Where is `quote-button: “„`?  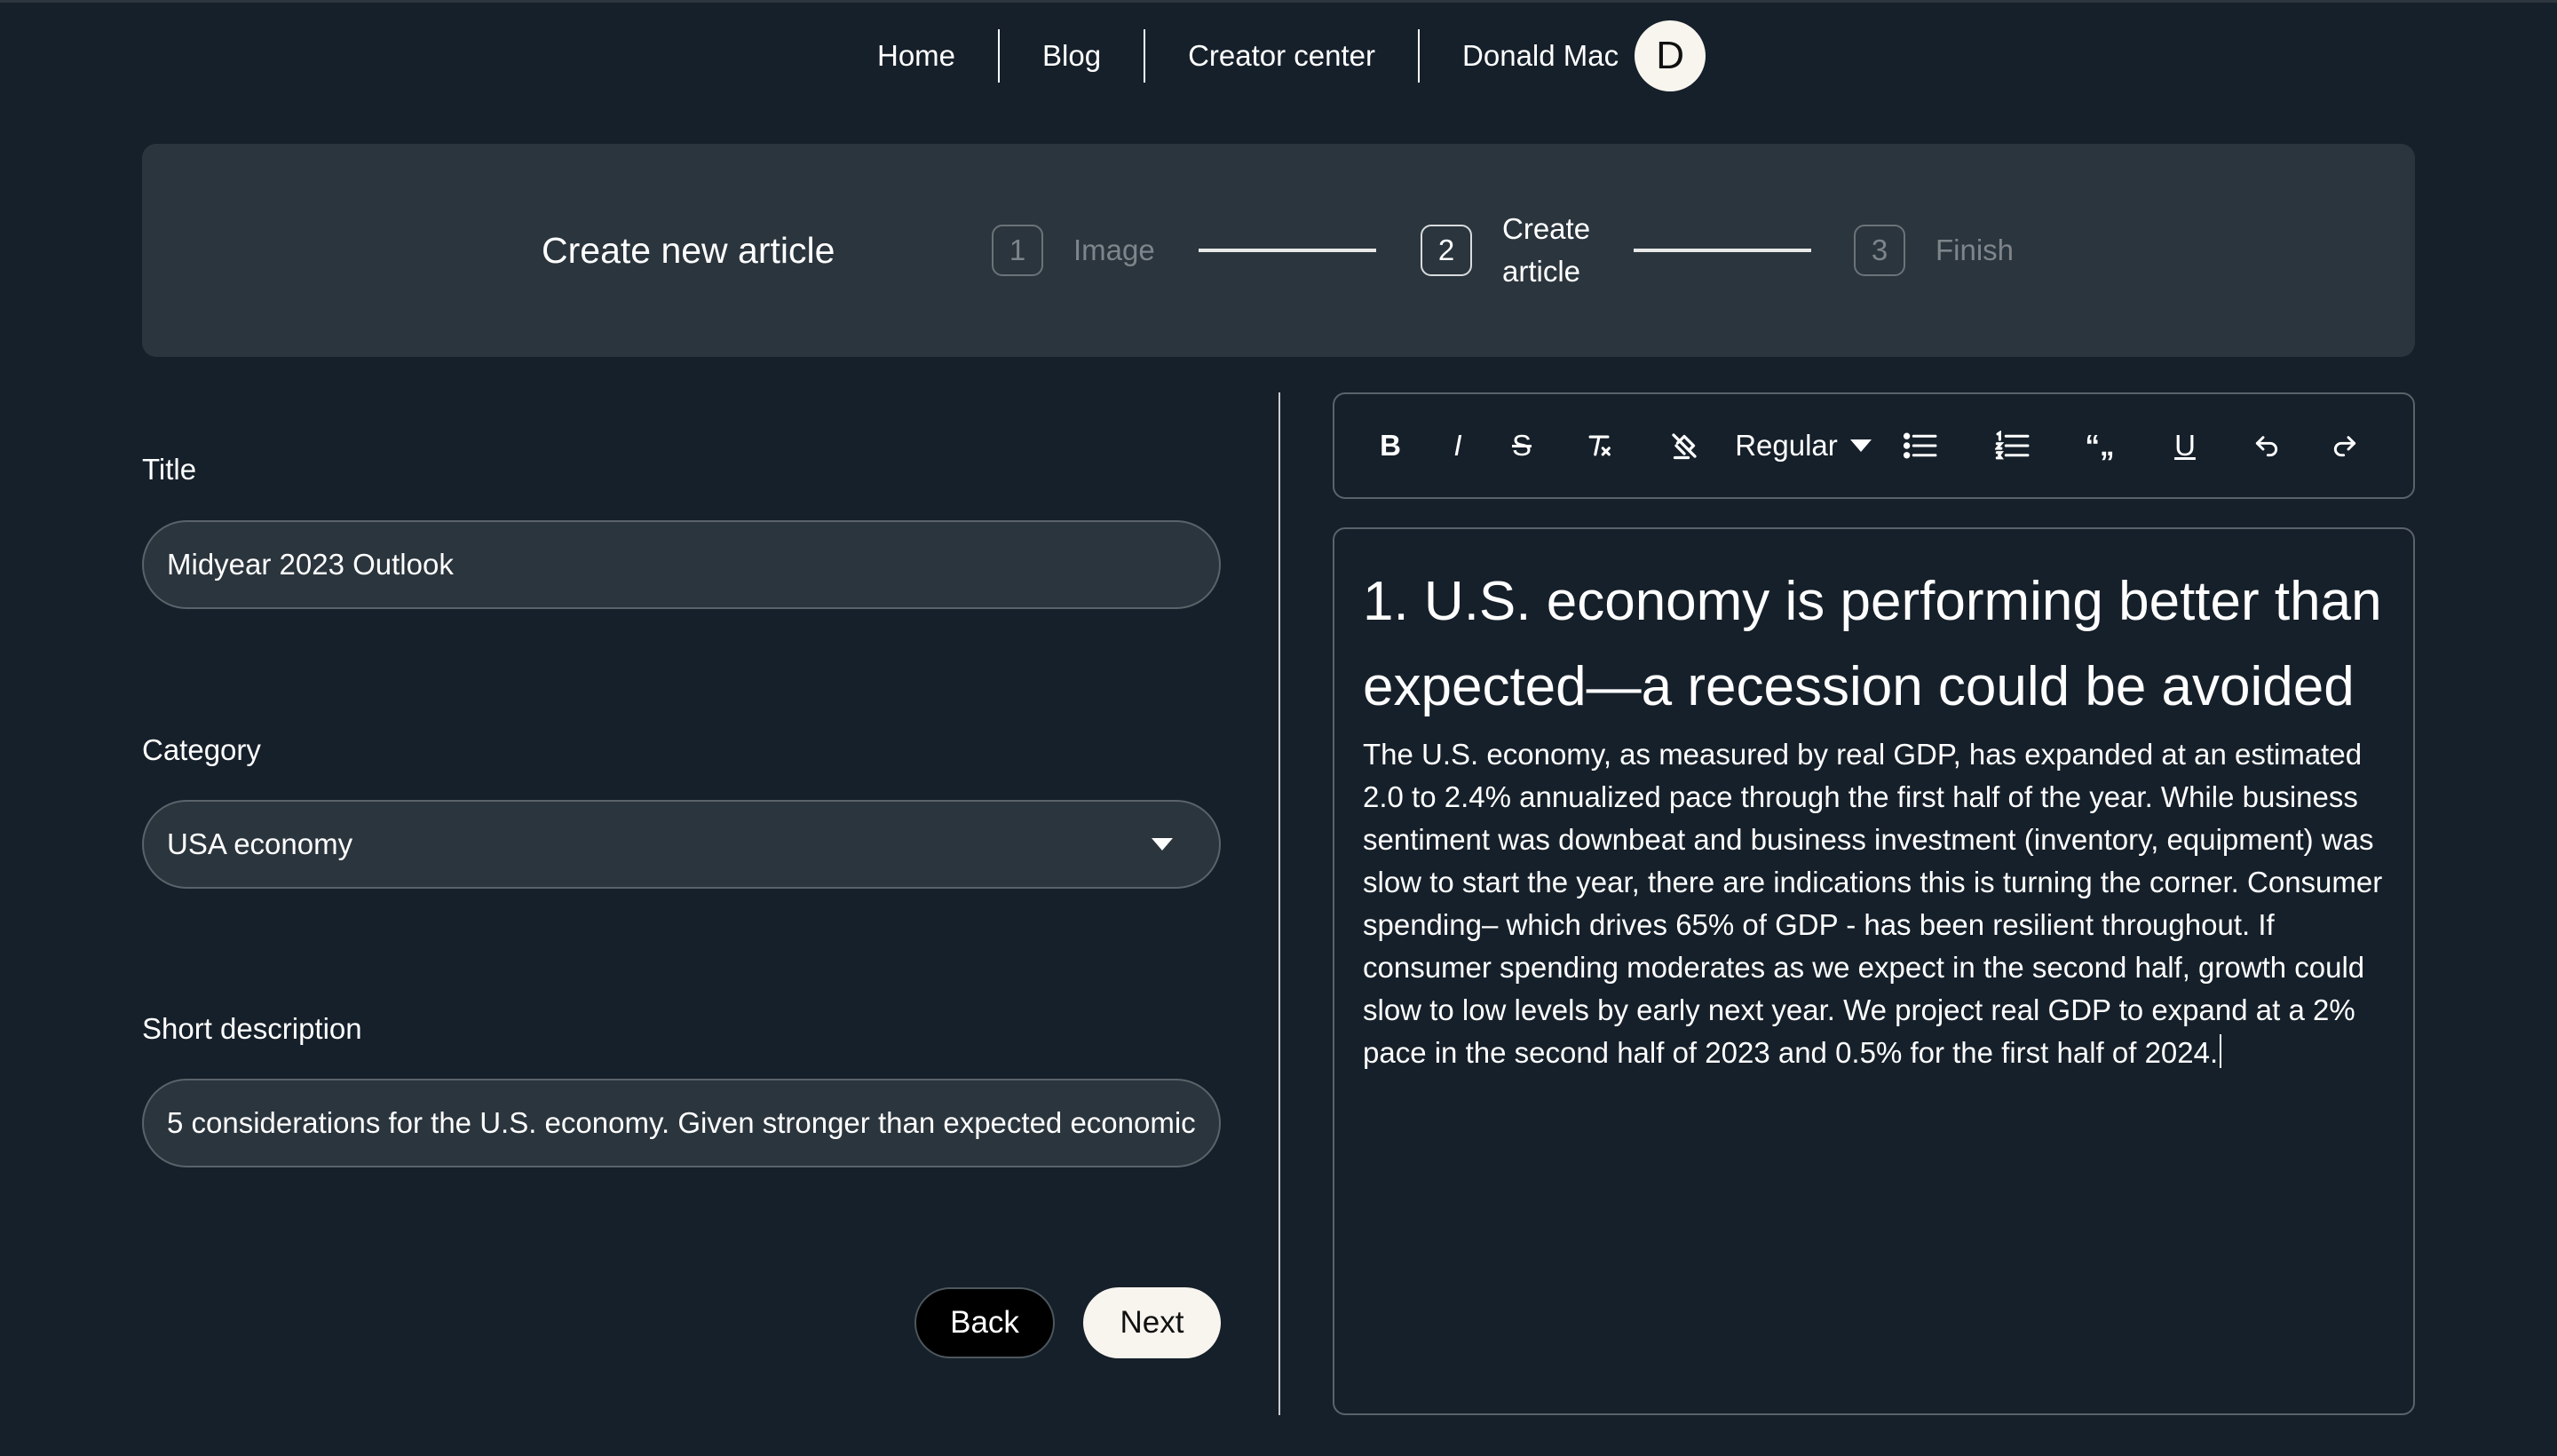 quote-button: “„ is located at coordinates (2100, 445).